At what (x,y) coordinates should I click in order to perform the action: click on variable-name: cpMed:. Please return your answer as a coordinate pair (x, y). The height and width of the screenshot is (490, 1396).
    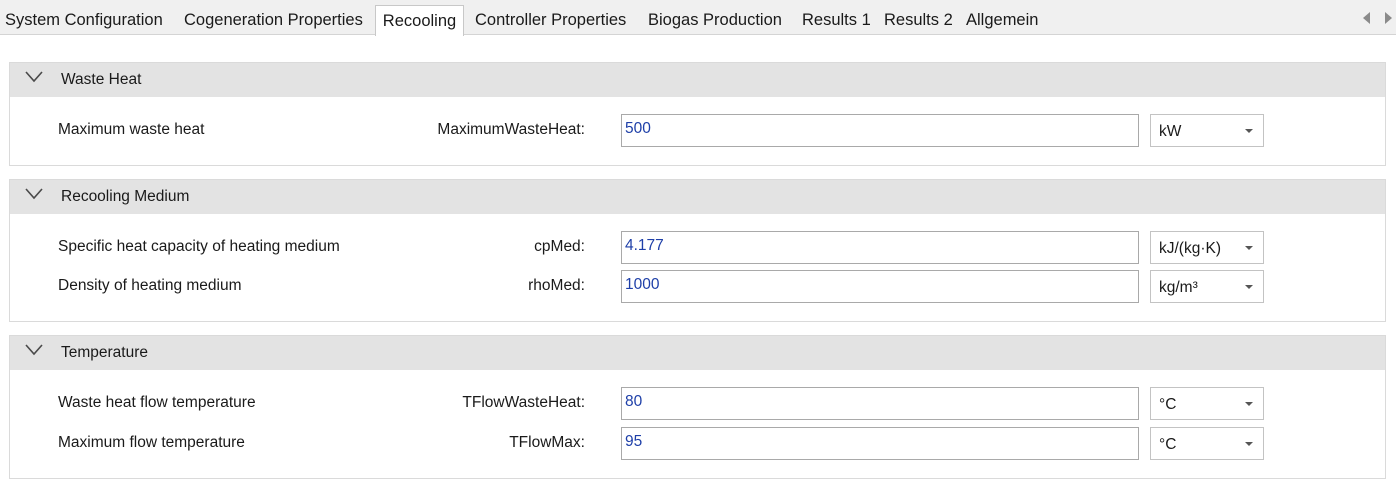
    Looking at the image, I should click on (559, 246).